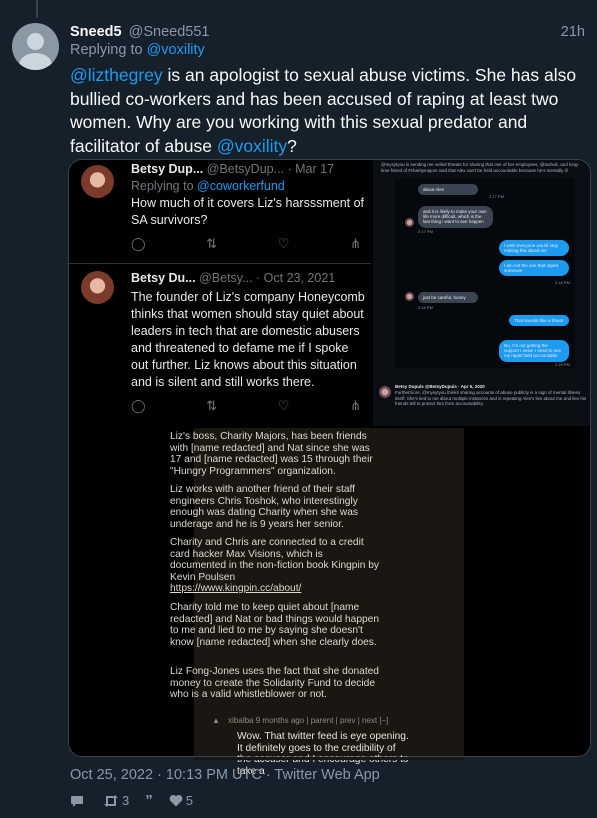  What do you see at coordinates (111, 800) in the screenshot?
I see `retweet-icon` at bounding box center [111, 800].